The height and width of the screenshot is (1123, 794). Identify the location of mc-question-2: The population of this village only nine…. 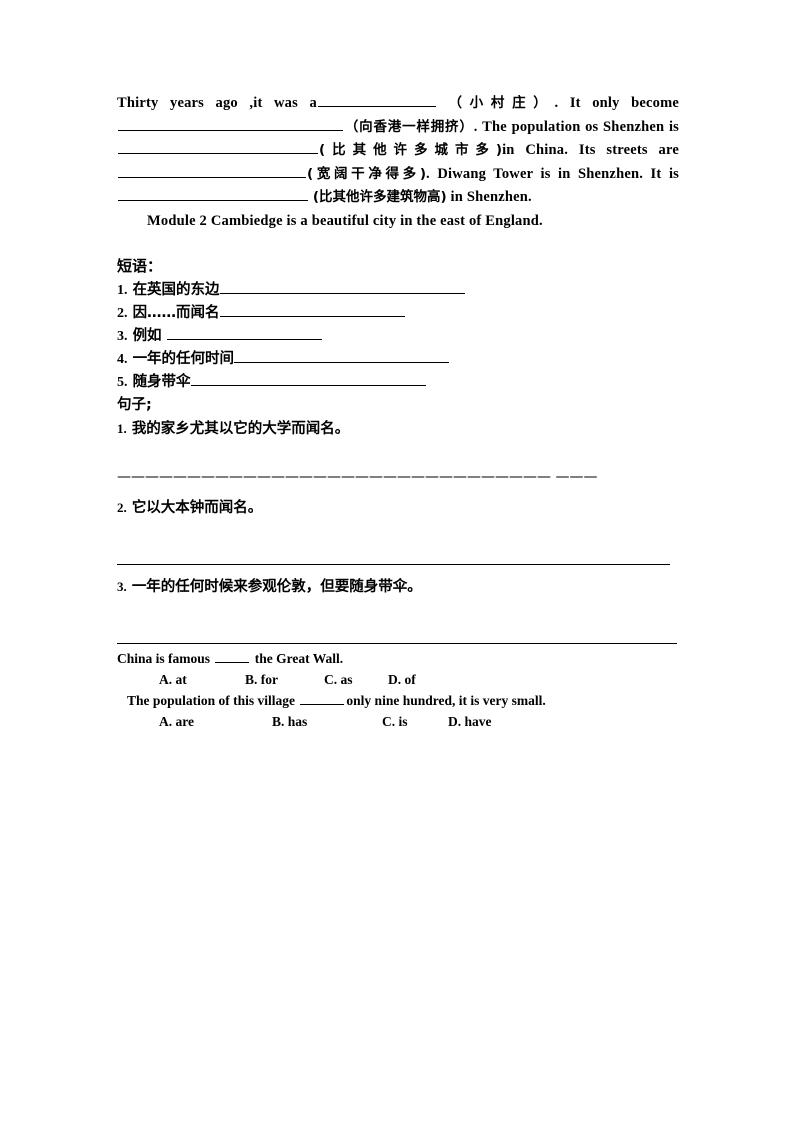
(398, 700).